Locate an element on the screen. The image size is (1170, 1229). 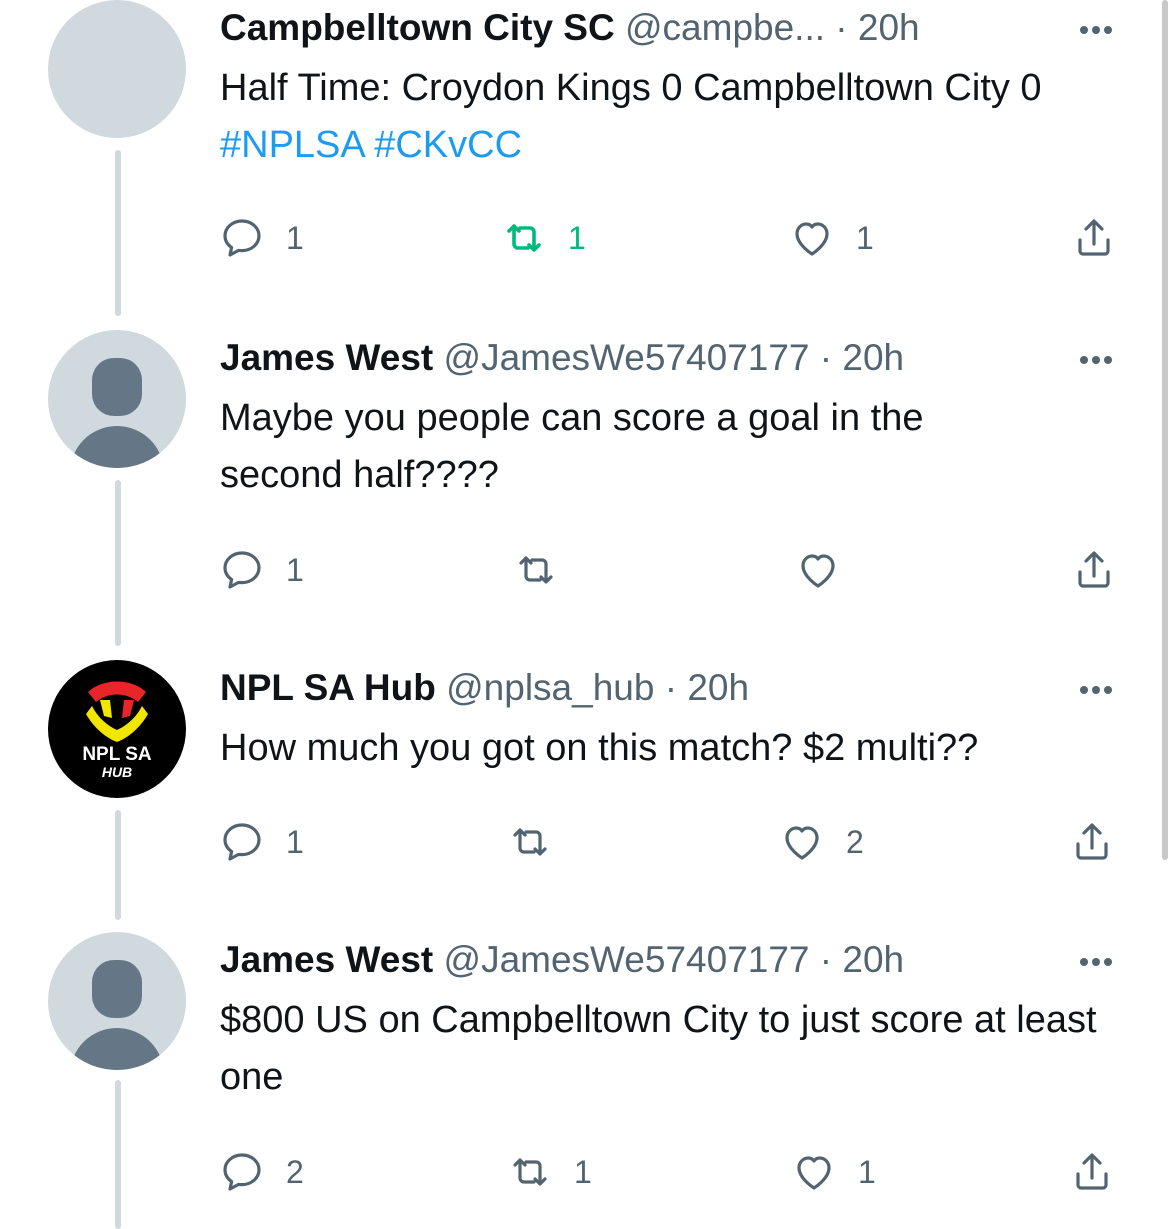
tweet-actions: 1 1 1 is located at coordinates (580, 238).